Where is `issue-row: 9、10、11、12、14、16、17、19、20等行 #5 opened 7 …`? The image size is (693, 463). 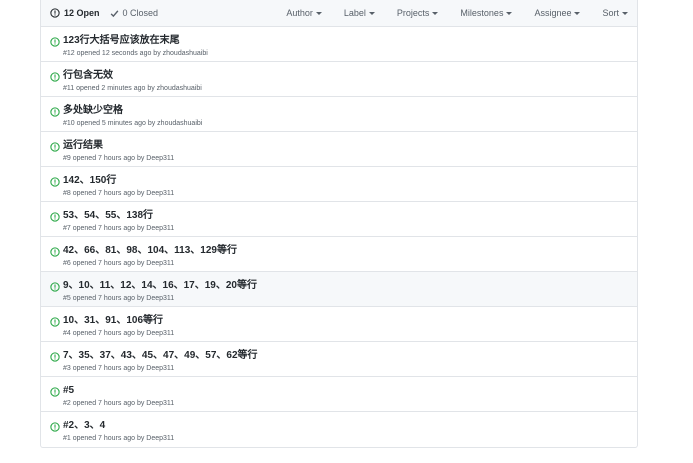
issue-row: 9、10、11、12、14、16、17、19、20等行 #5 opened 7 … is located at coordinates (339, 289).